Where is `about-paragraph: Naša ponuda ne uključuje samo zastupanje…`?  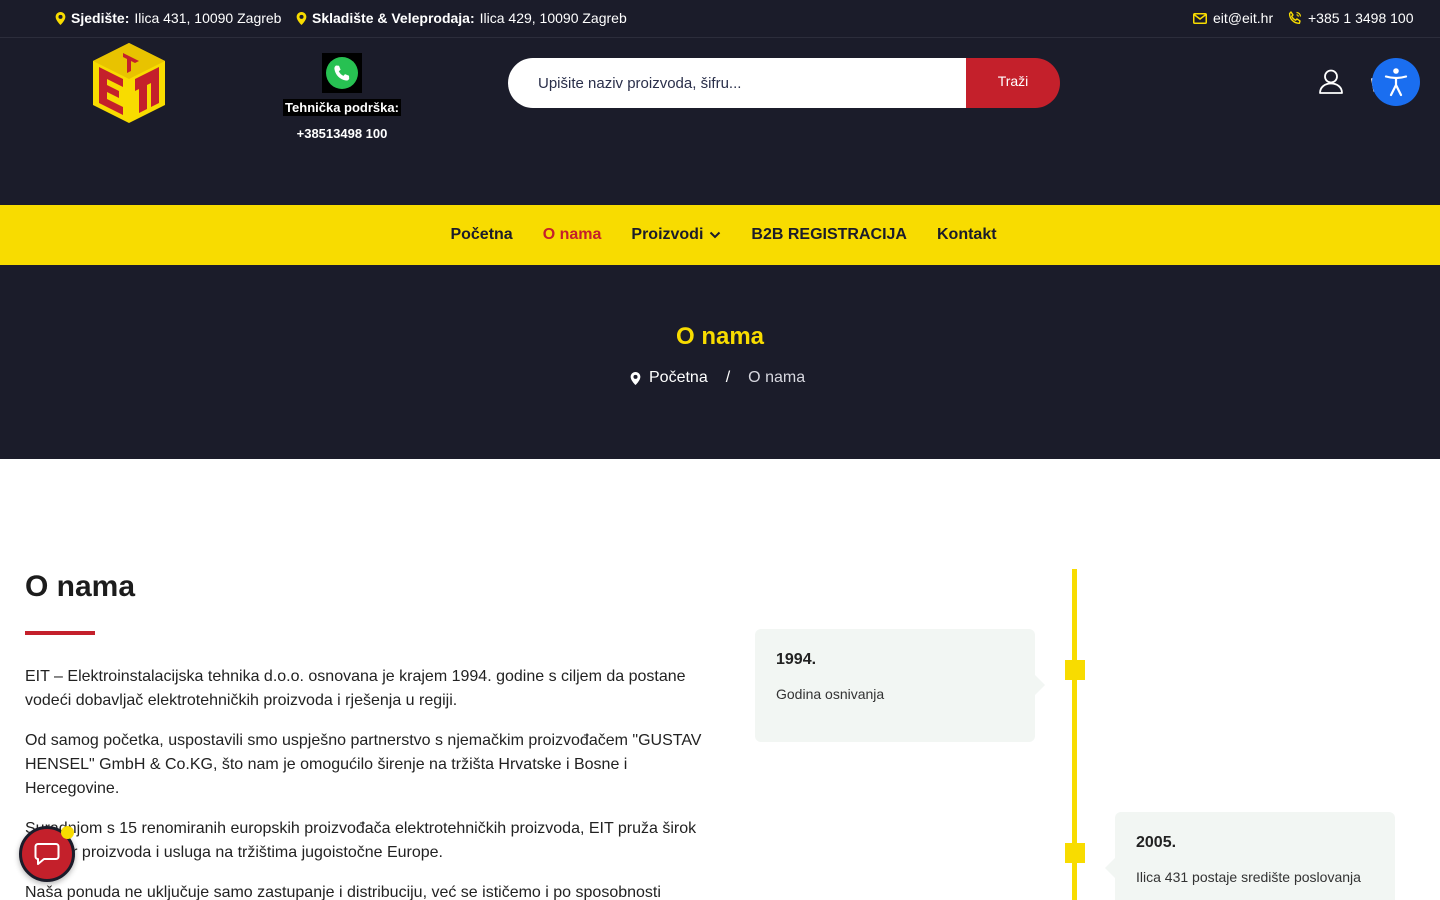
about-paragraph: Naša ponuda ne uključuje samo zastupanje… is located at coordinates (343, 892).